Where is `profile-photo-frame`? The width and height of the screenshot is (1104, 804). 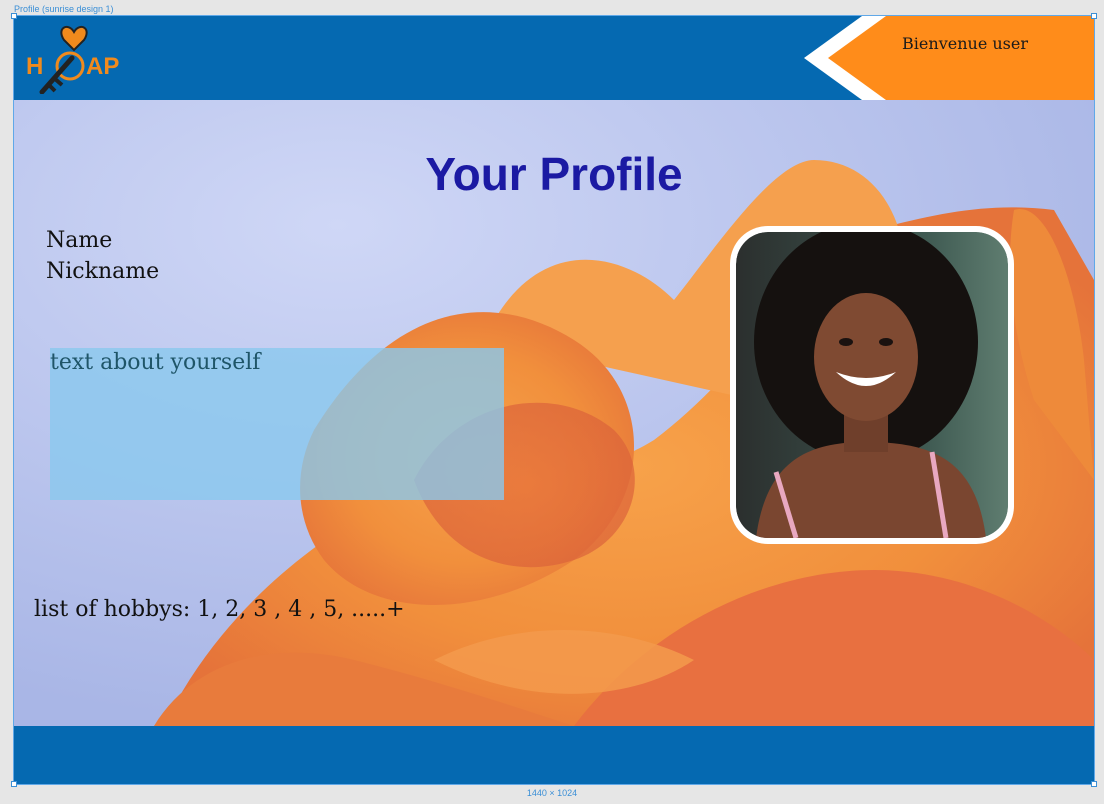
profile-photo-frame is located at coordinates (872, 385).